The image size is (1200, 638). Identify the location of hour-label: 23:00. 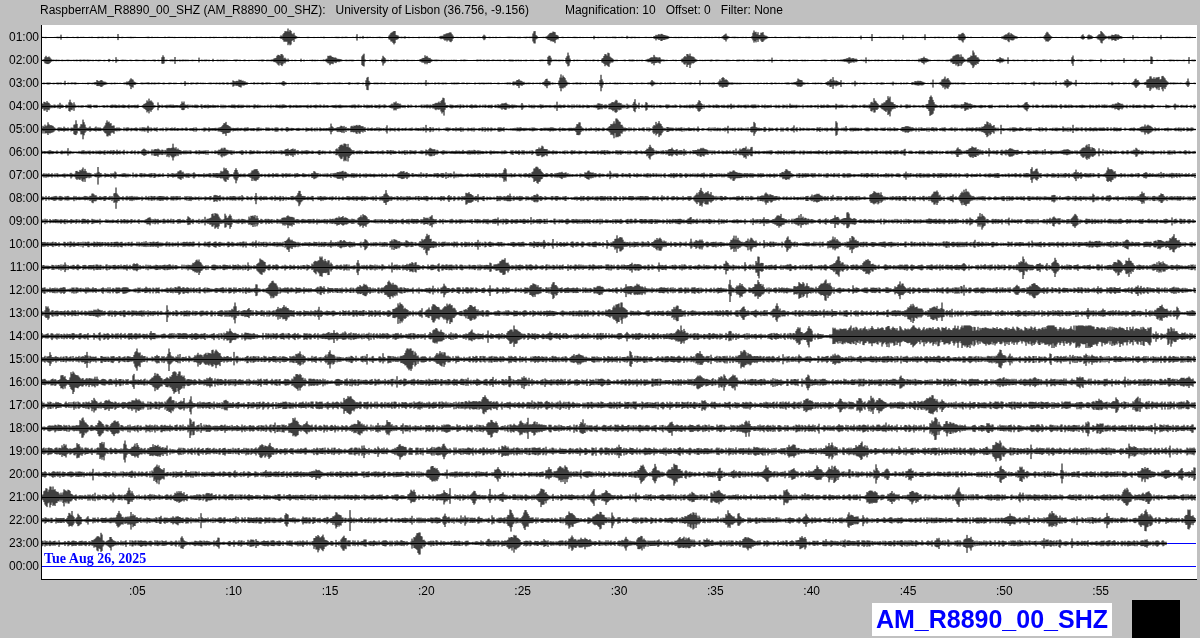
(23, 543).